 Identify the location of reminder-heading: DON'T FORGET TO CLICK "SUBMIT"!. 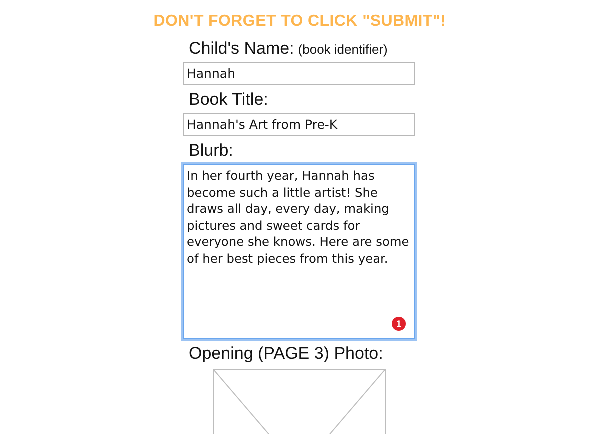
(300, 22).